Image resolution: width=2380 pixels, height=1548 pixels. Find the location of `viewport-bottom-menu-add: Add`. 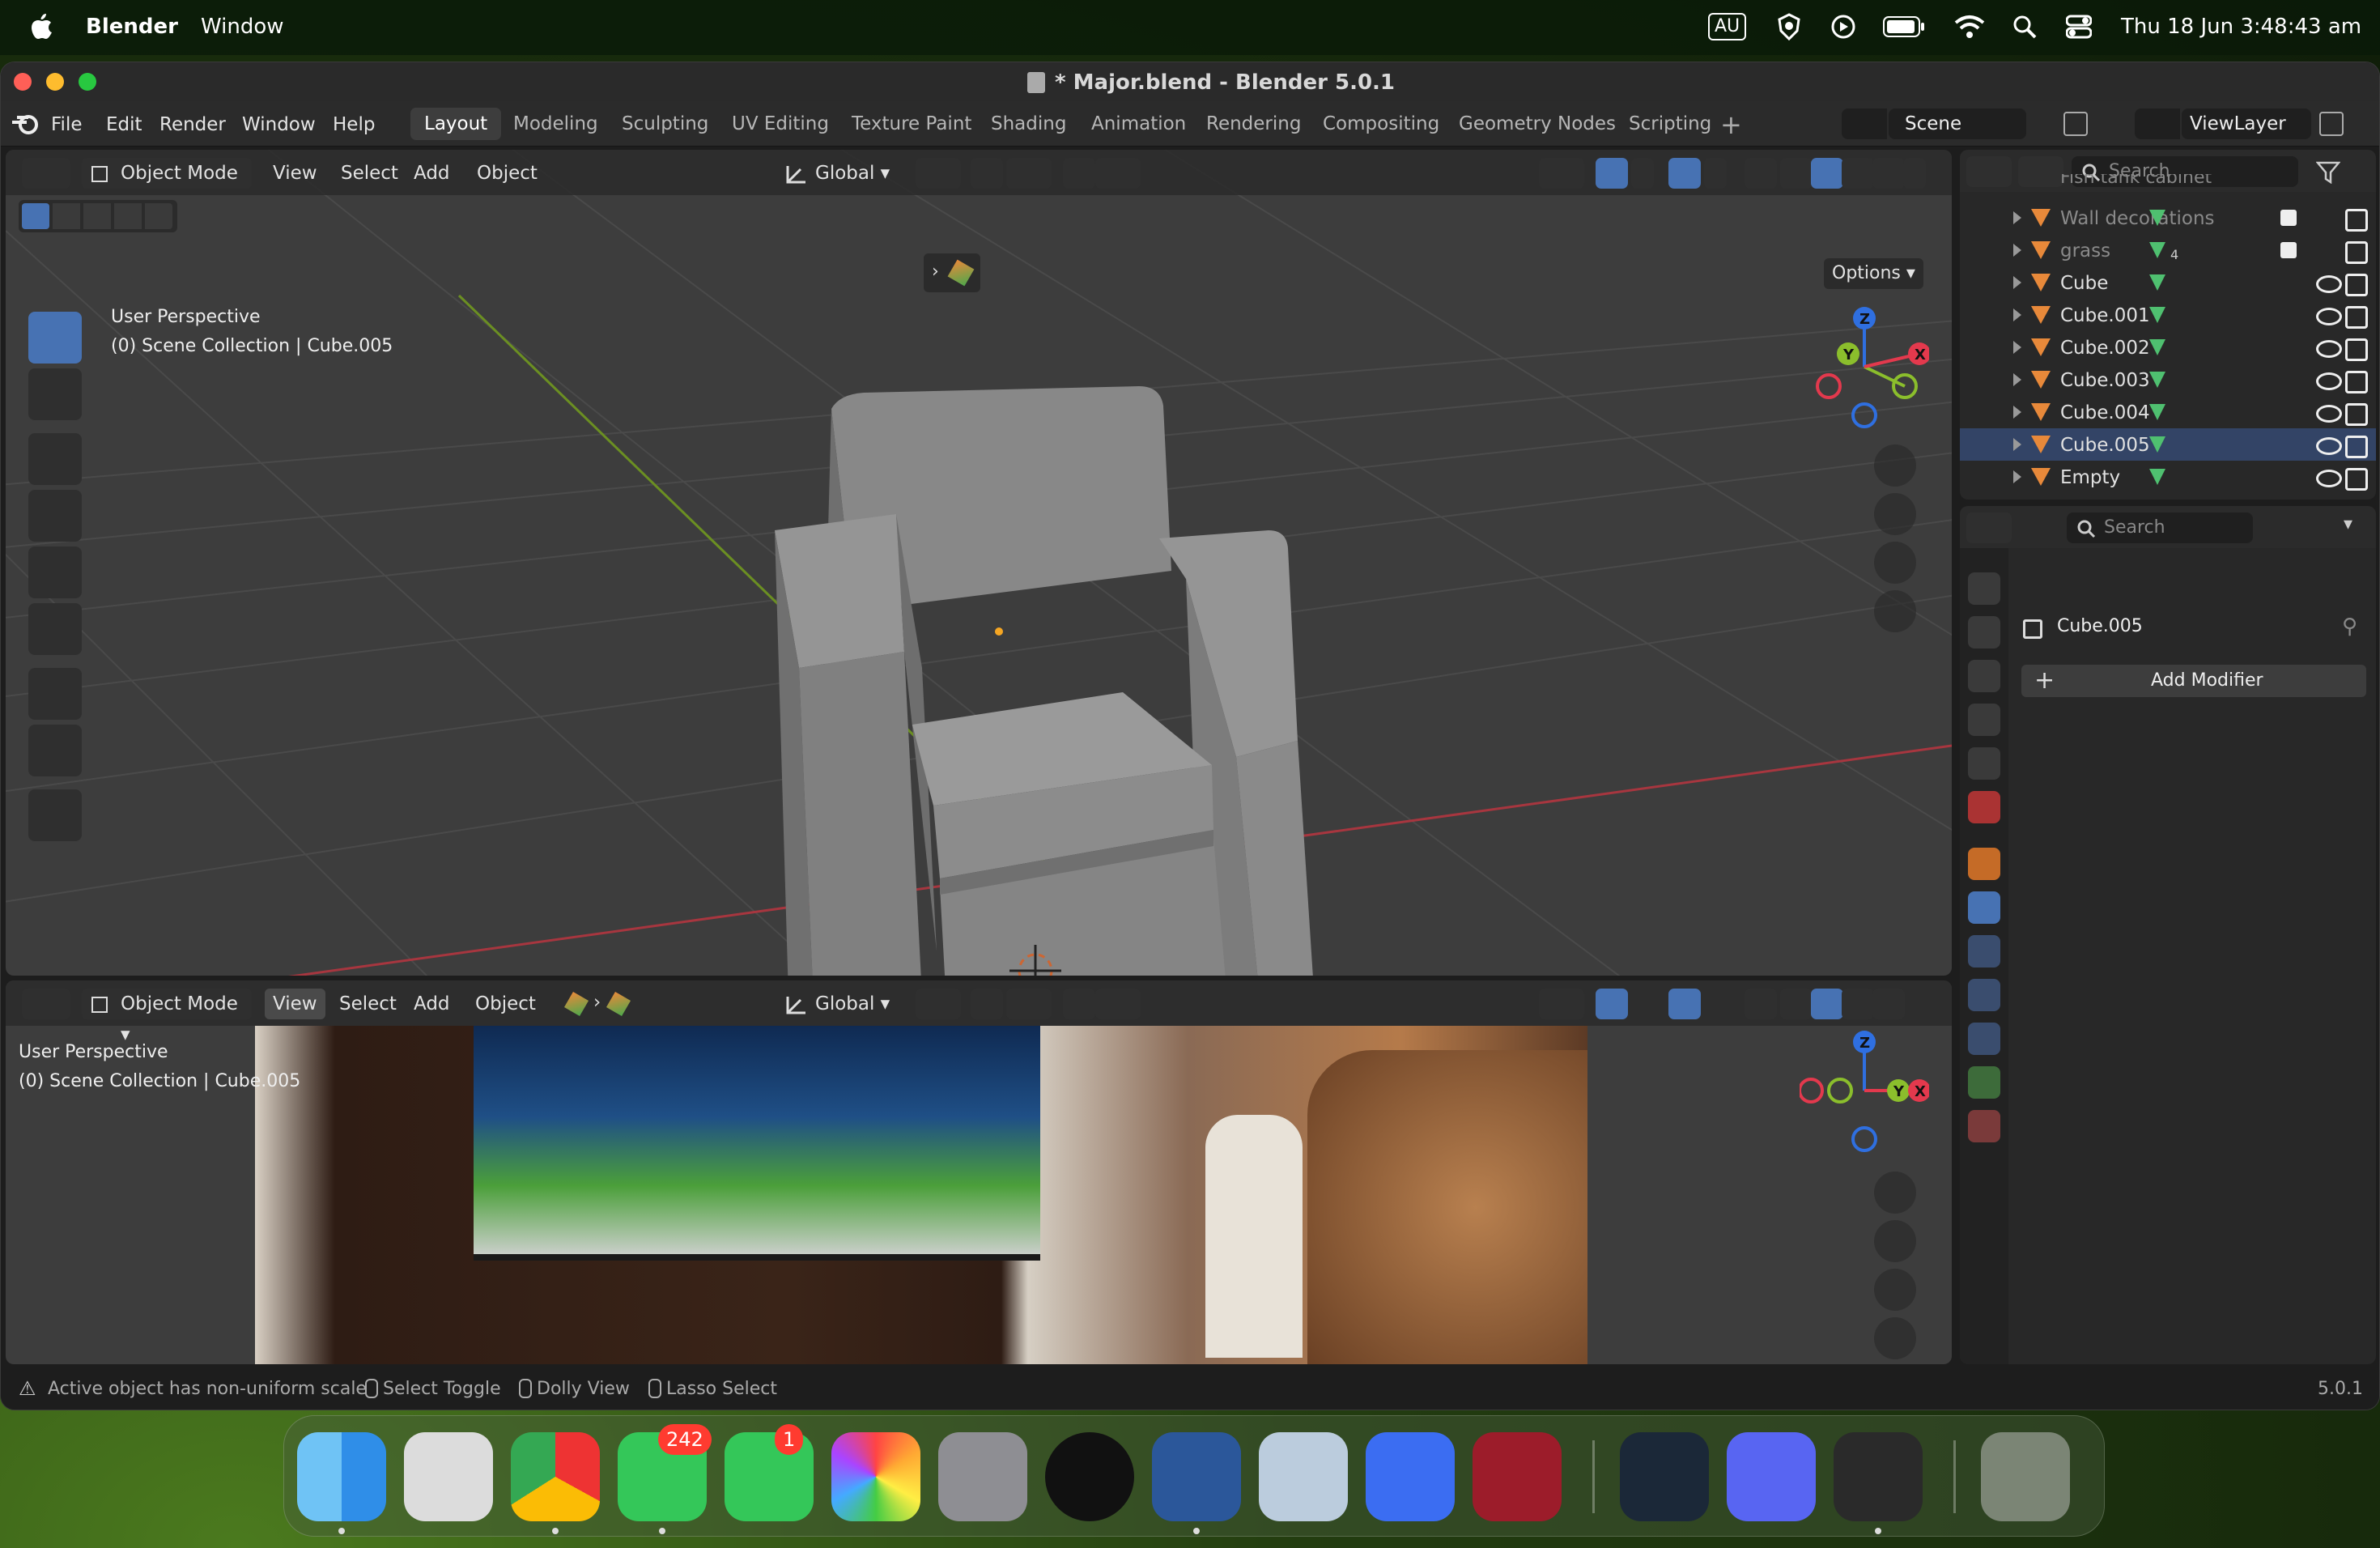

viewport-bottom-menu-add: Add is located at coordinates (432, 1004).